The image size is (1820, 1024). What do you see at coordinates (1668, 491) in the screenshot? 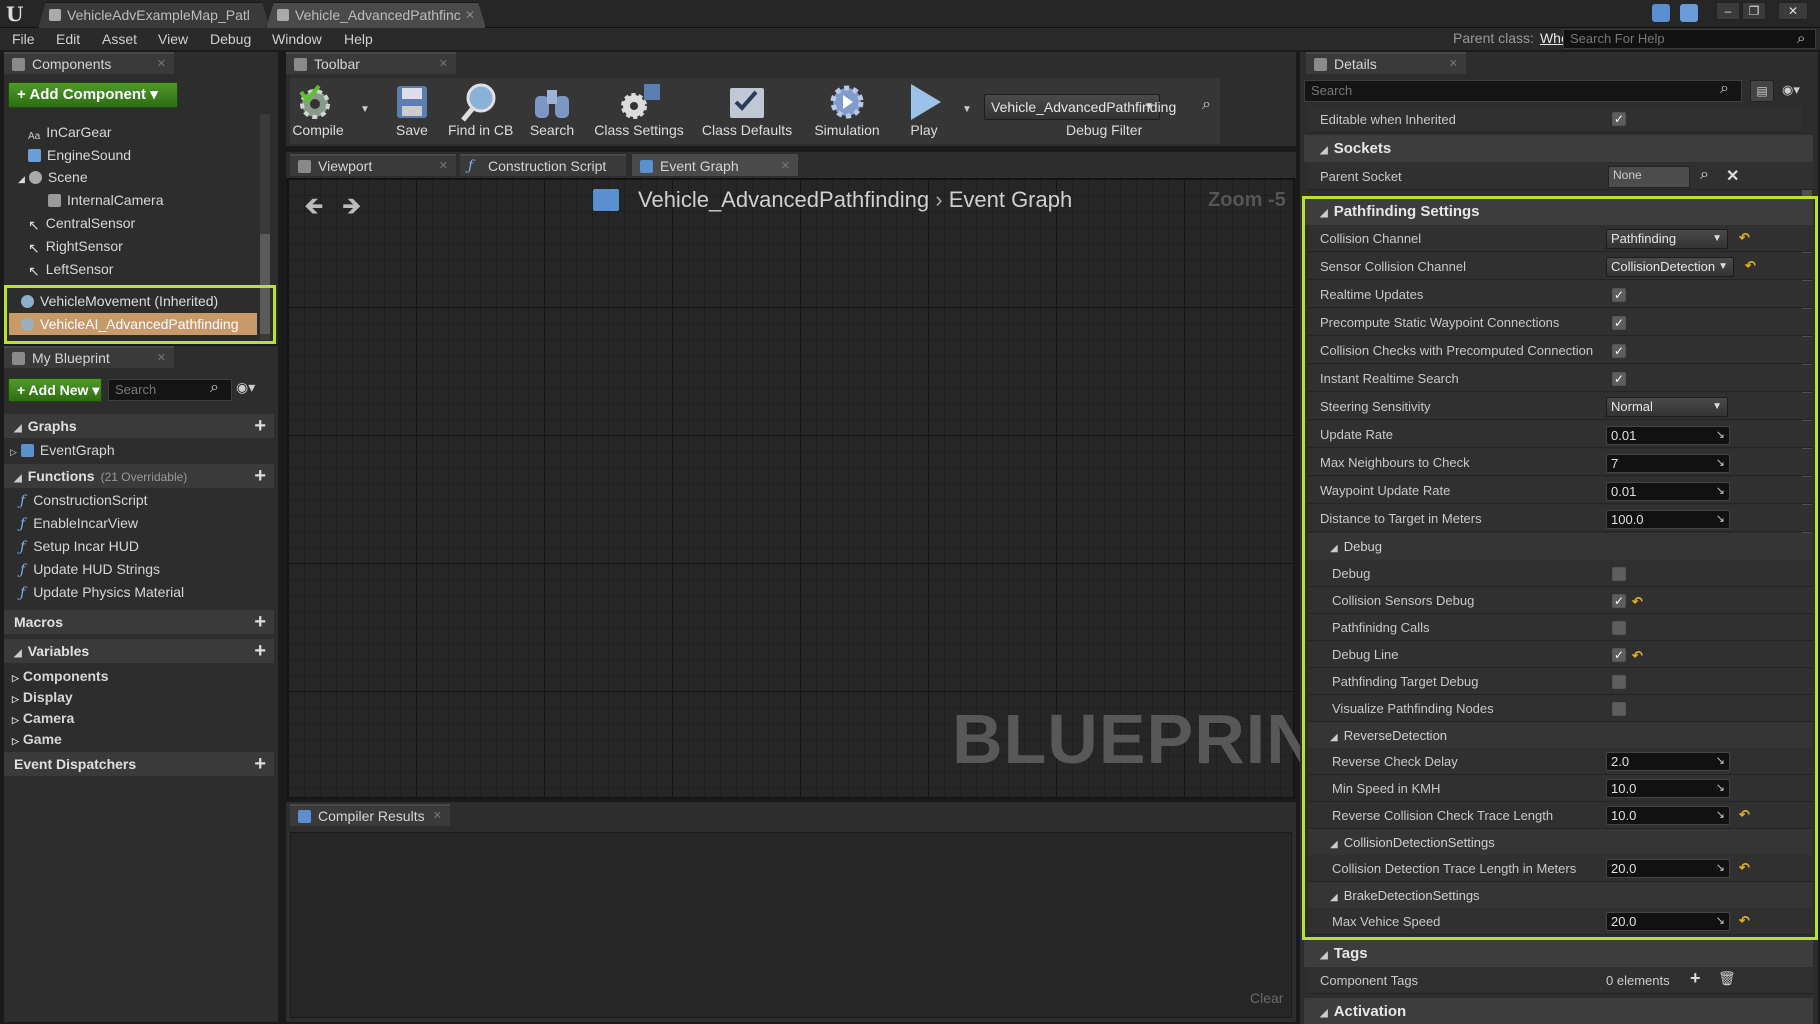
I see `waypoint-rate-input: 0.01` at bounding box center [1668, 491].